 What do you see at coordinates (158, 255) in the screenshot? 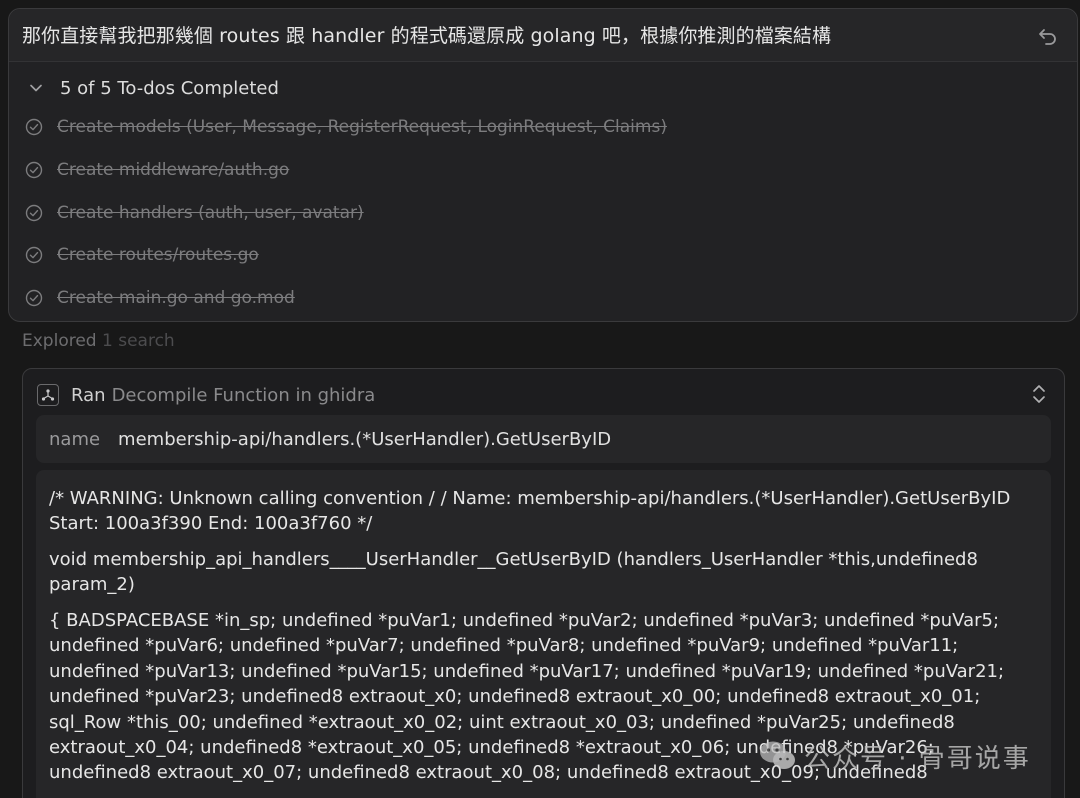
I see `todo-label: Create routes/routes.go` at bounding box center [158, 255].